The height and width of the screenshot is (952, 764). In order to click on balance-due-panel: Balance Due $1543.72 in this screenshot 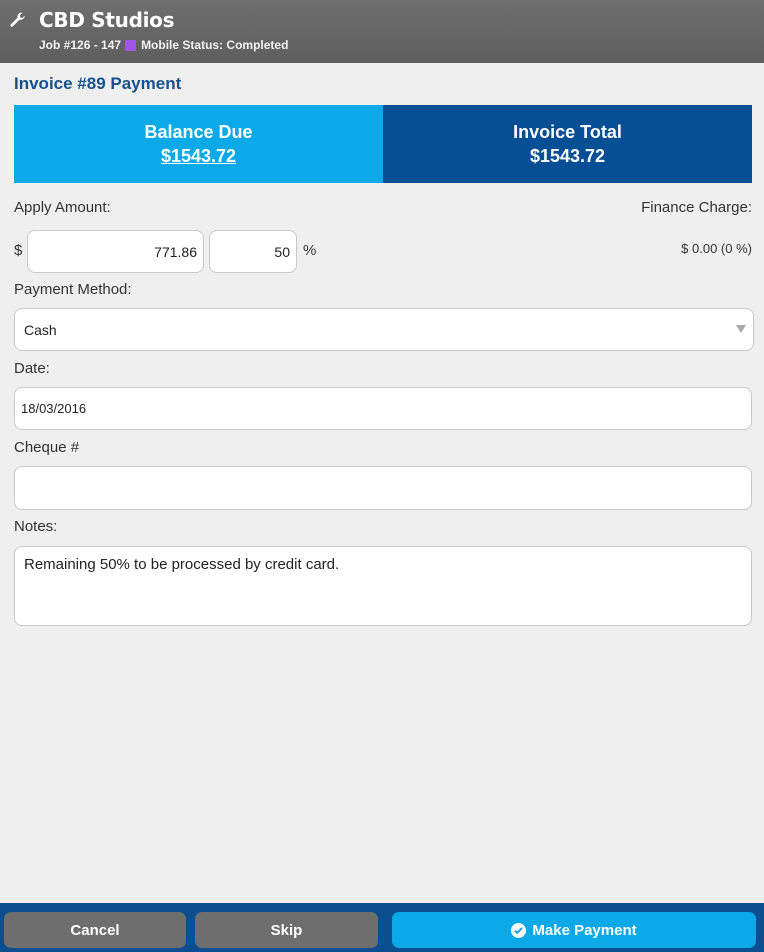, I will do `click(198, 144)`.